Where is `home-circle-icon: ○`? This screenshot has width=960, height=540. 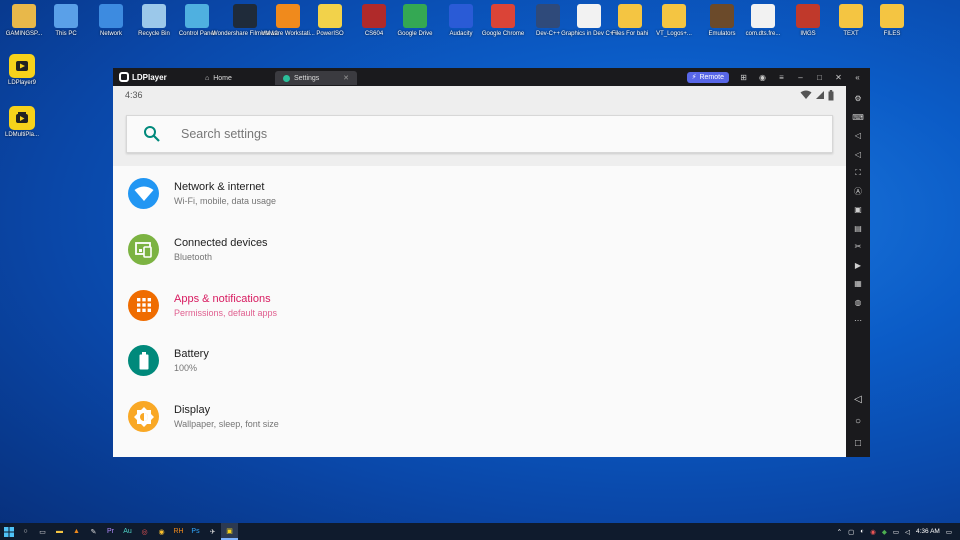
home-circle-icon: ○ is located at coordinates (858, 421).